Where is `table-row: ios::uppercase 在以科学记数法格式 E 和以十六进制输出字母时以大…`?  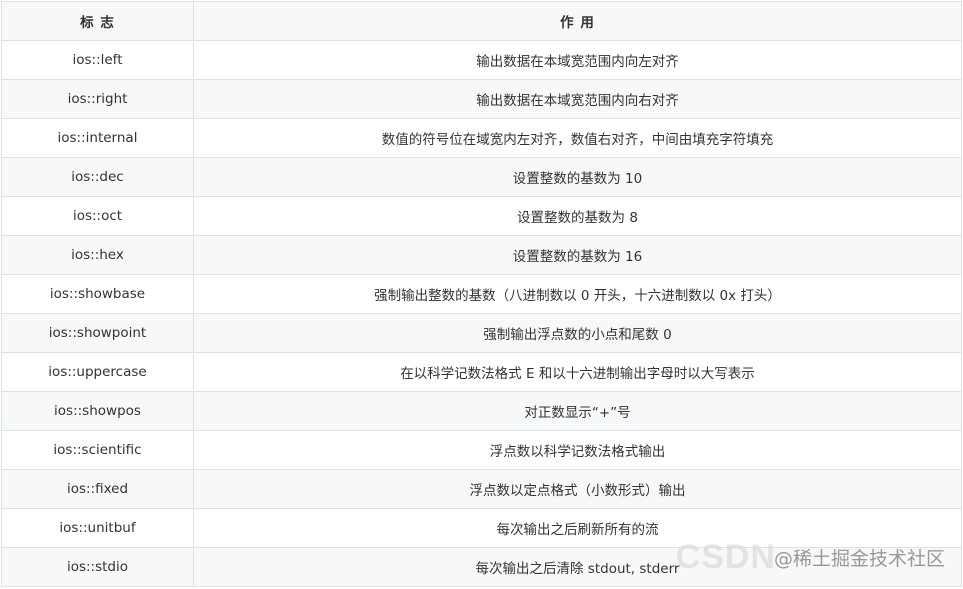
table-row: ios::uppercase 在以科学记数法格式 E 和以十六进制输出字母时以大… is located at coordinates (481, 372).